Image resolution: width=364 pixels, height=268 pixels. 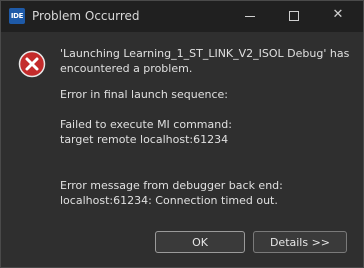 I want to click on title-bar: IDE Problem Occurred ✕, so click(x=182, y=16).